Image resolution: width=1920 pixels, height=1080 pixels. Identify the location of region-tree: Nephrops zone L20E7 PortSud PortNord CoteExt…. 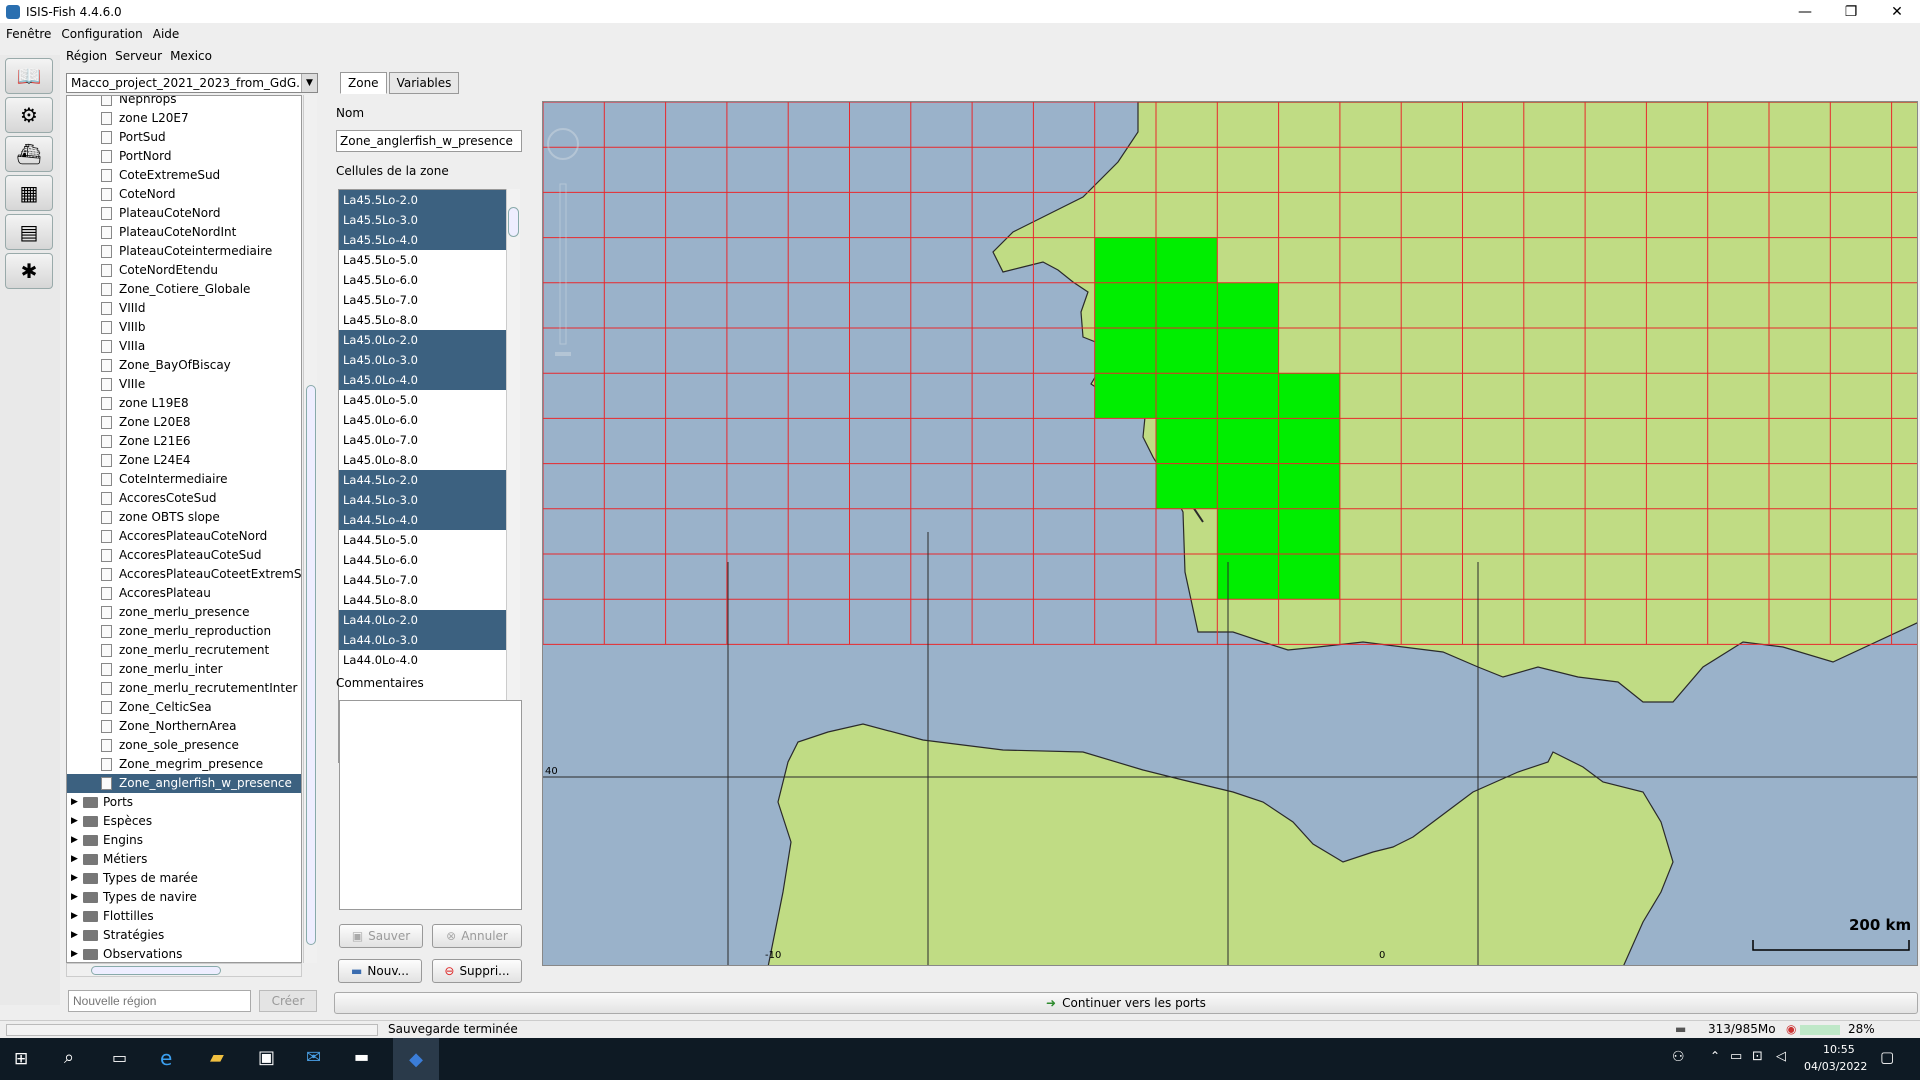
(184, 529).